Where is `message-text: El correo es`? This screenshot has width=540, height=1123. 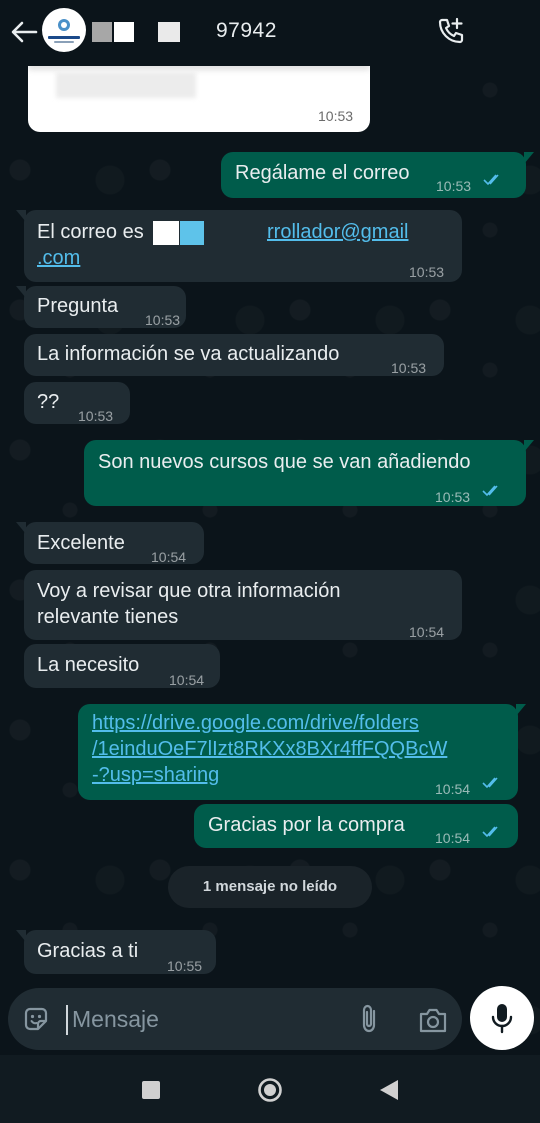 message-text: El correo es is located at coordinates (90, 232).